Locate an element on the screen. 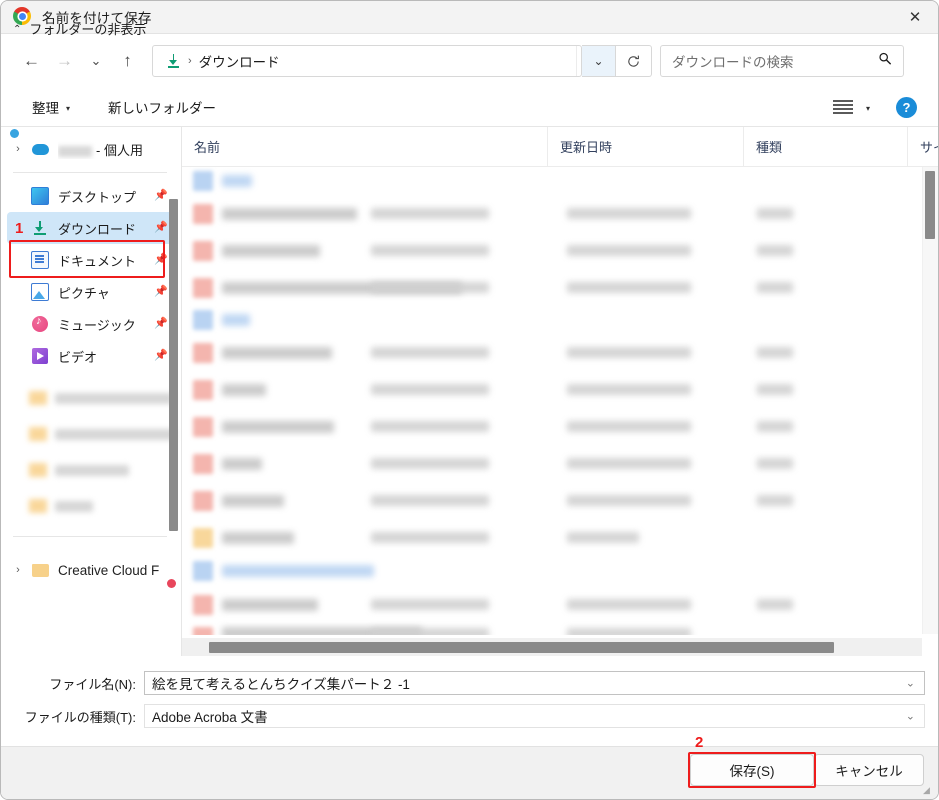 This screenshot has width=939, height=800. filename-value: 絵を見て考えるとんちクイズ集パート２ -1 is located at coordinates (281, 683).